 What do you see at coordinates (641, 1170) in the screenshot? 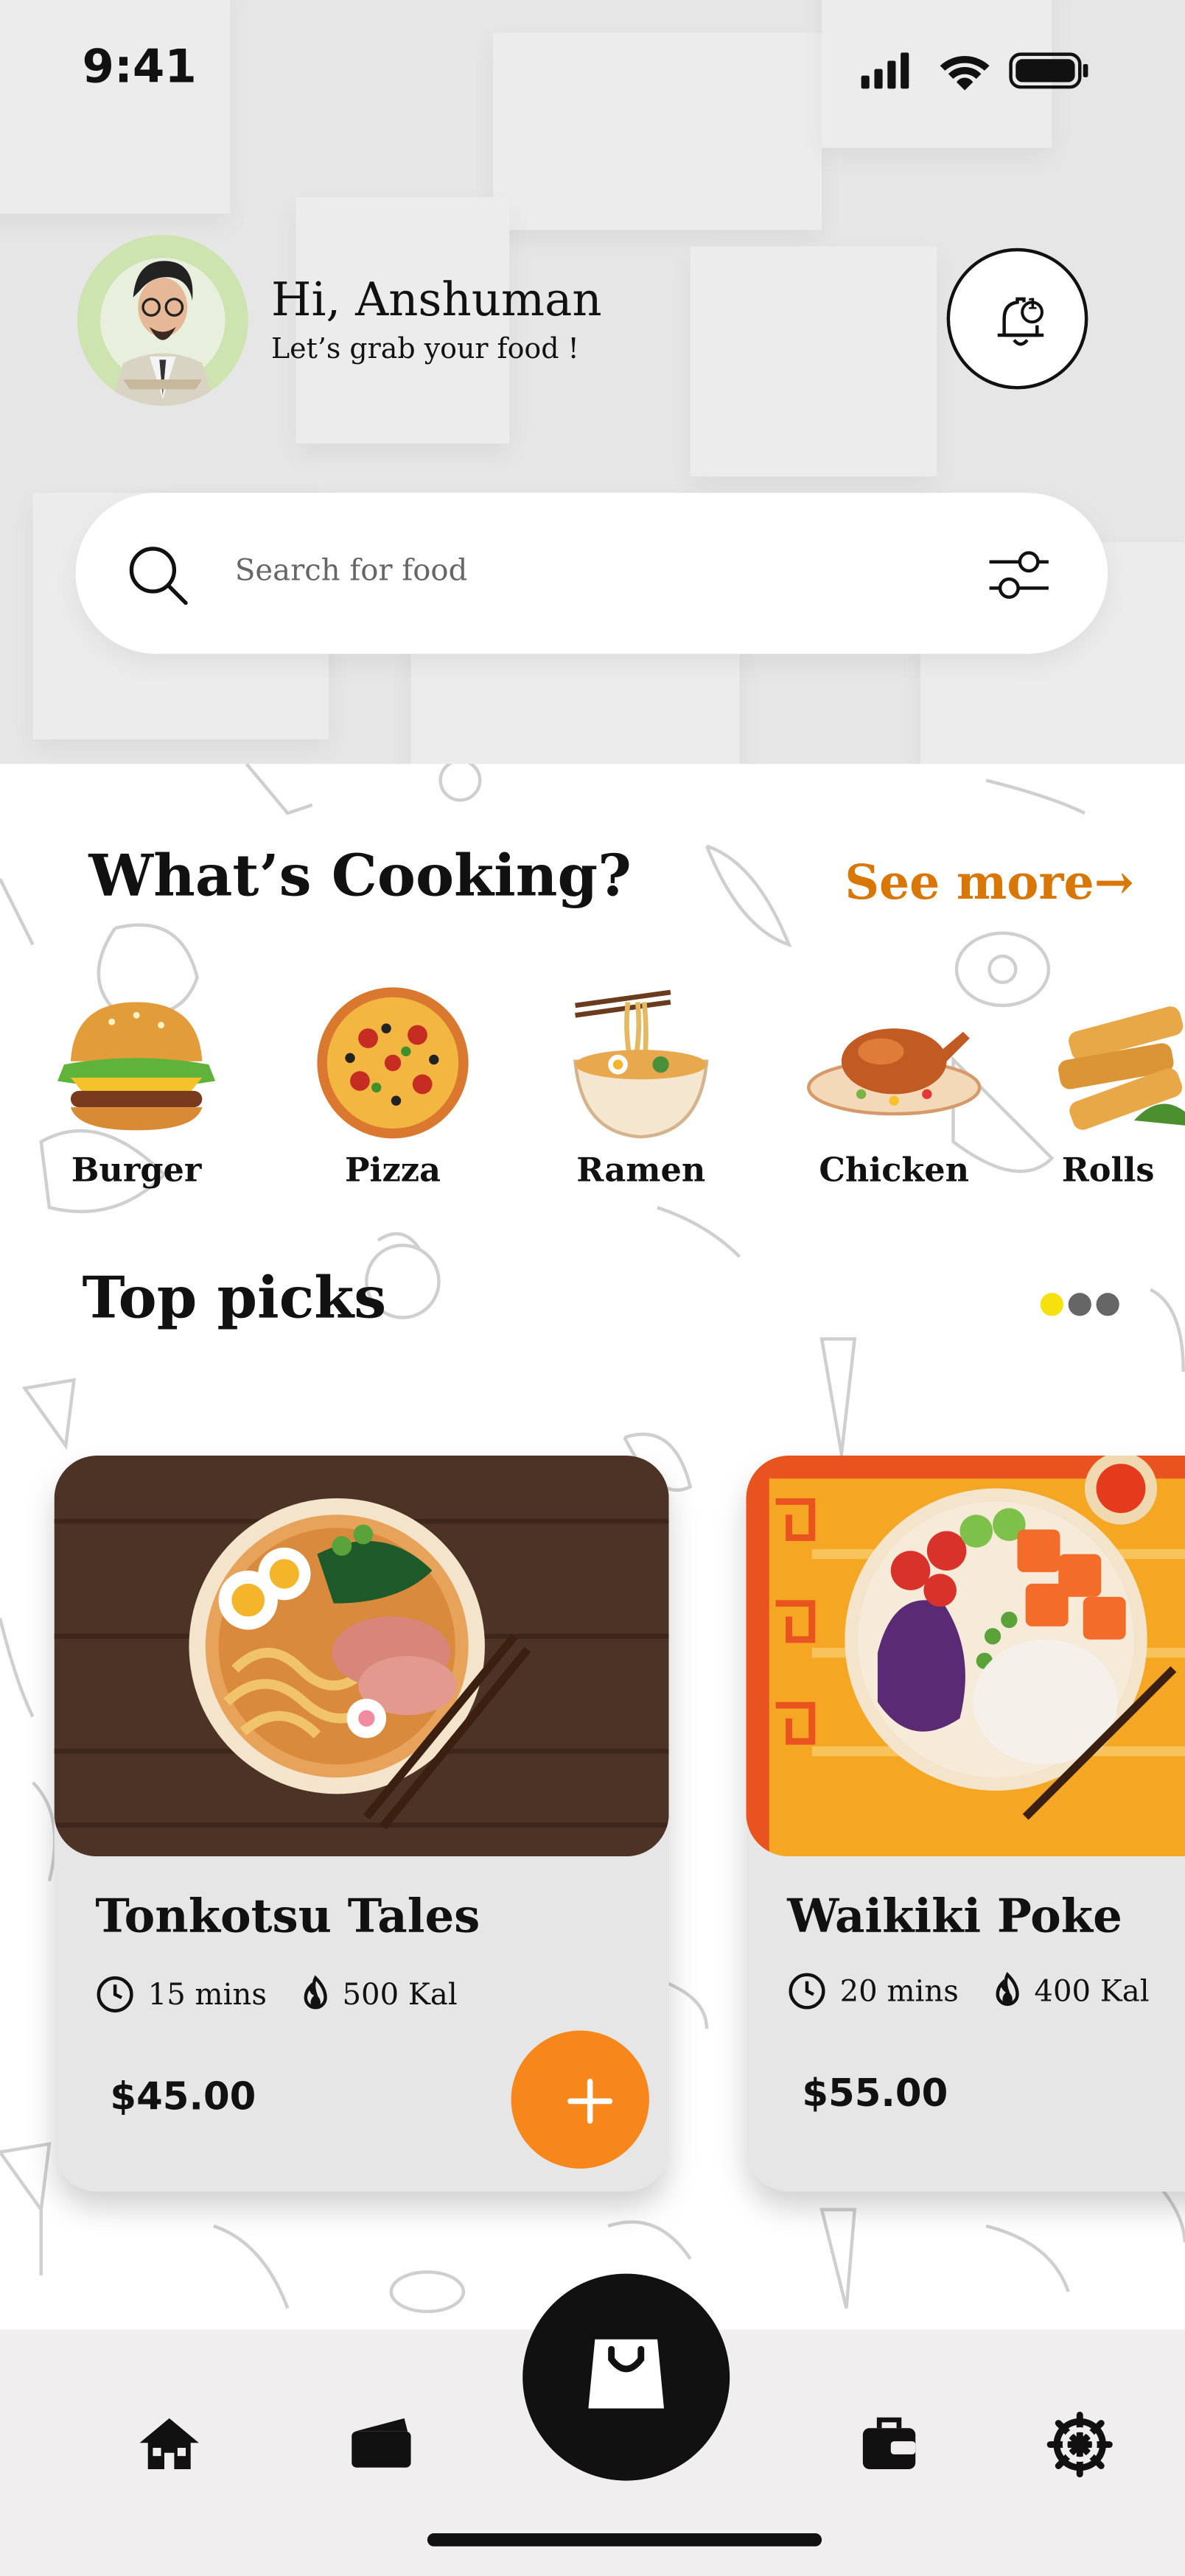
I see `category-label: Ramen` at bounding box center [641, 1170].